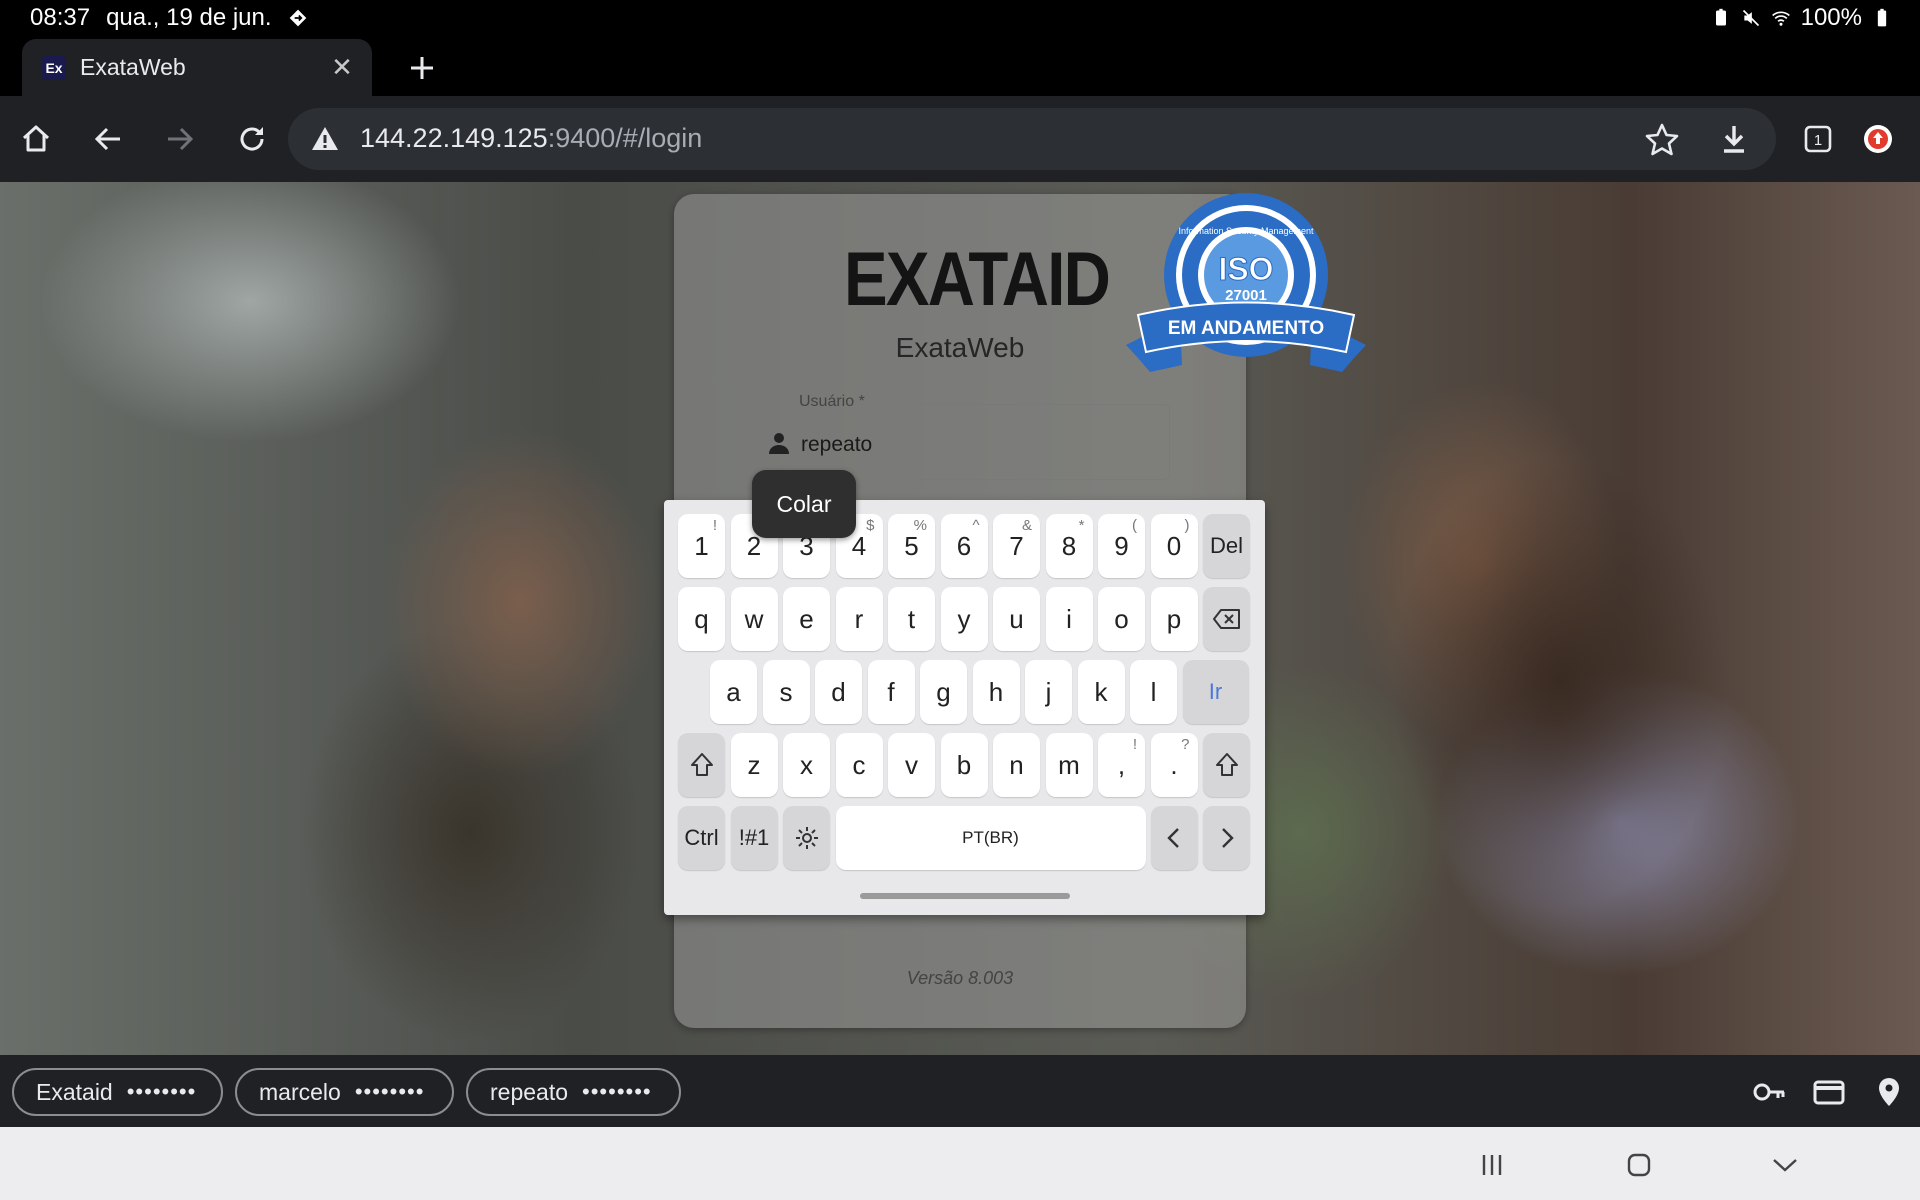  Describe the element at coordinates (990, 838) in the screenshot. I see `space-key: PT(BR)` at that location.